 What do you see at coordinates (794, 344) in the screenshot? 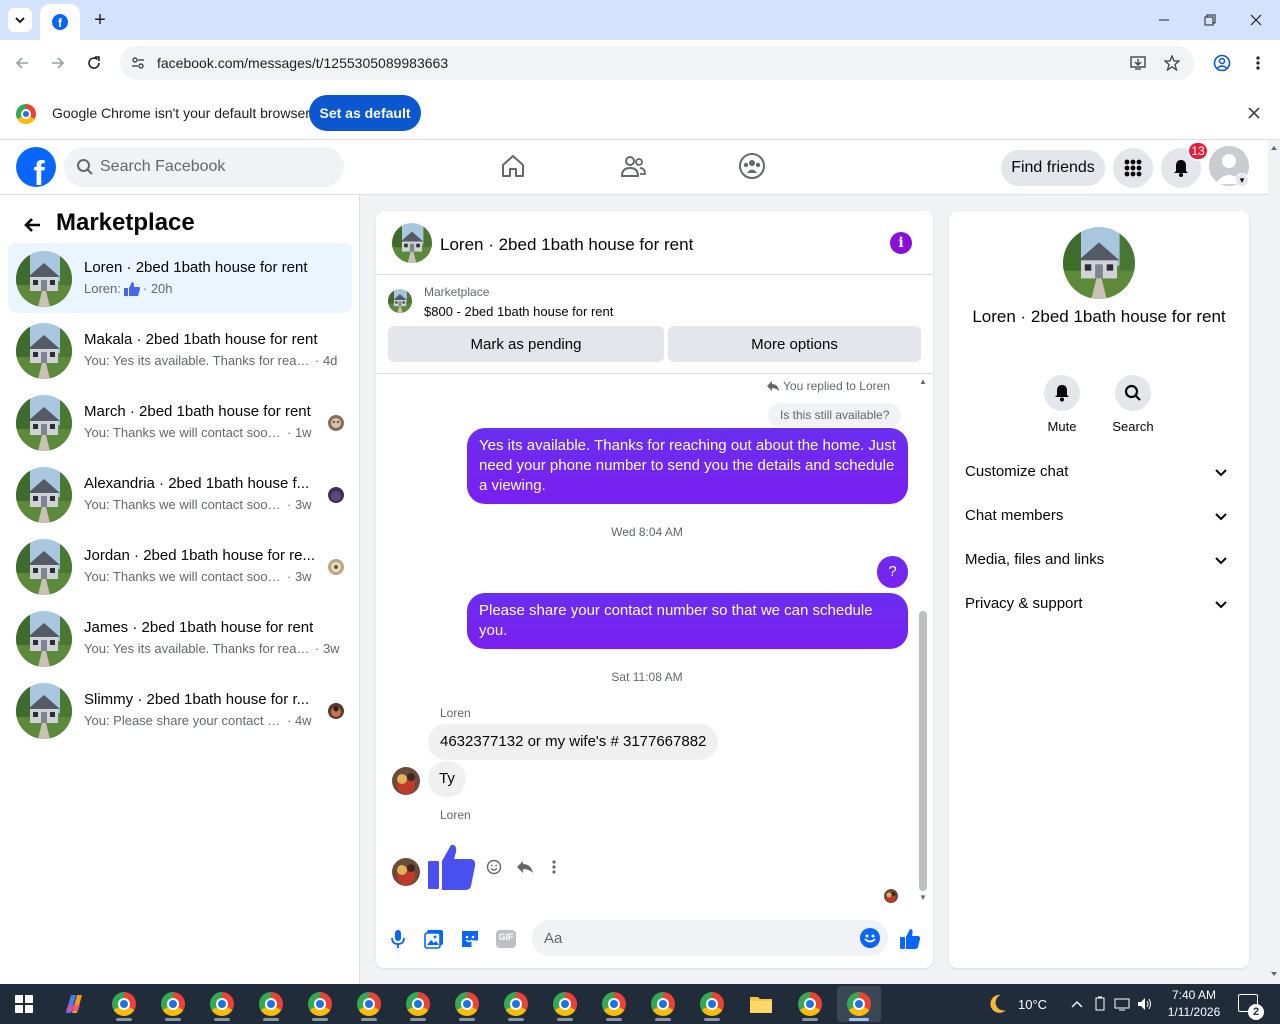
I see `more-options-button: More options` at bounding box center [794, 344].